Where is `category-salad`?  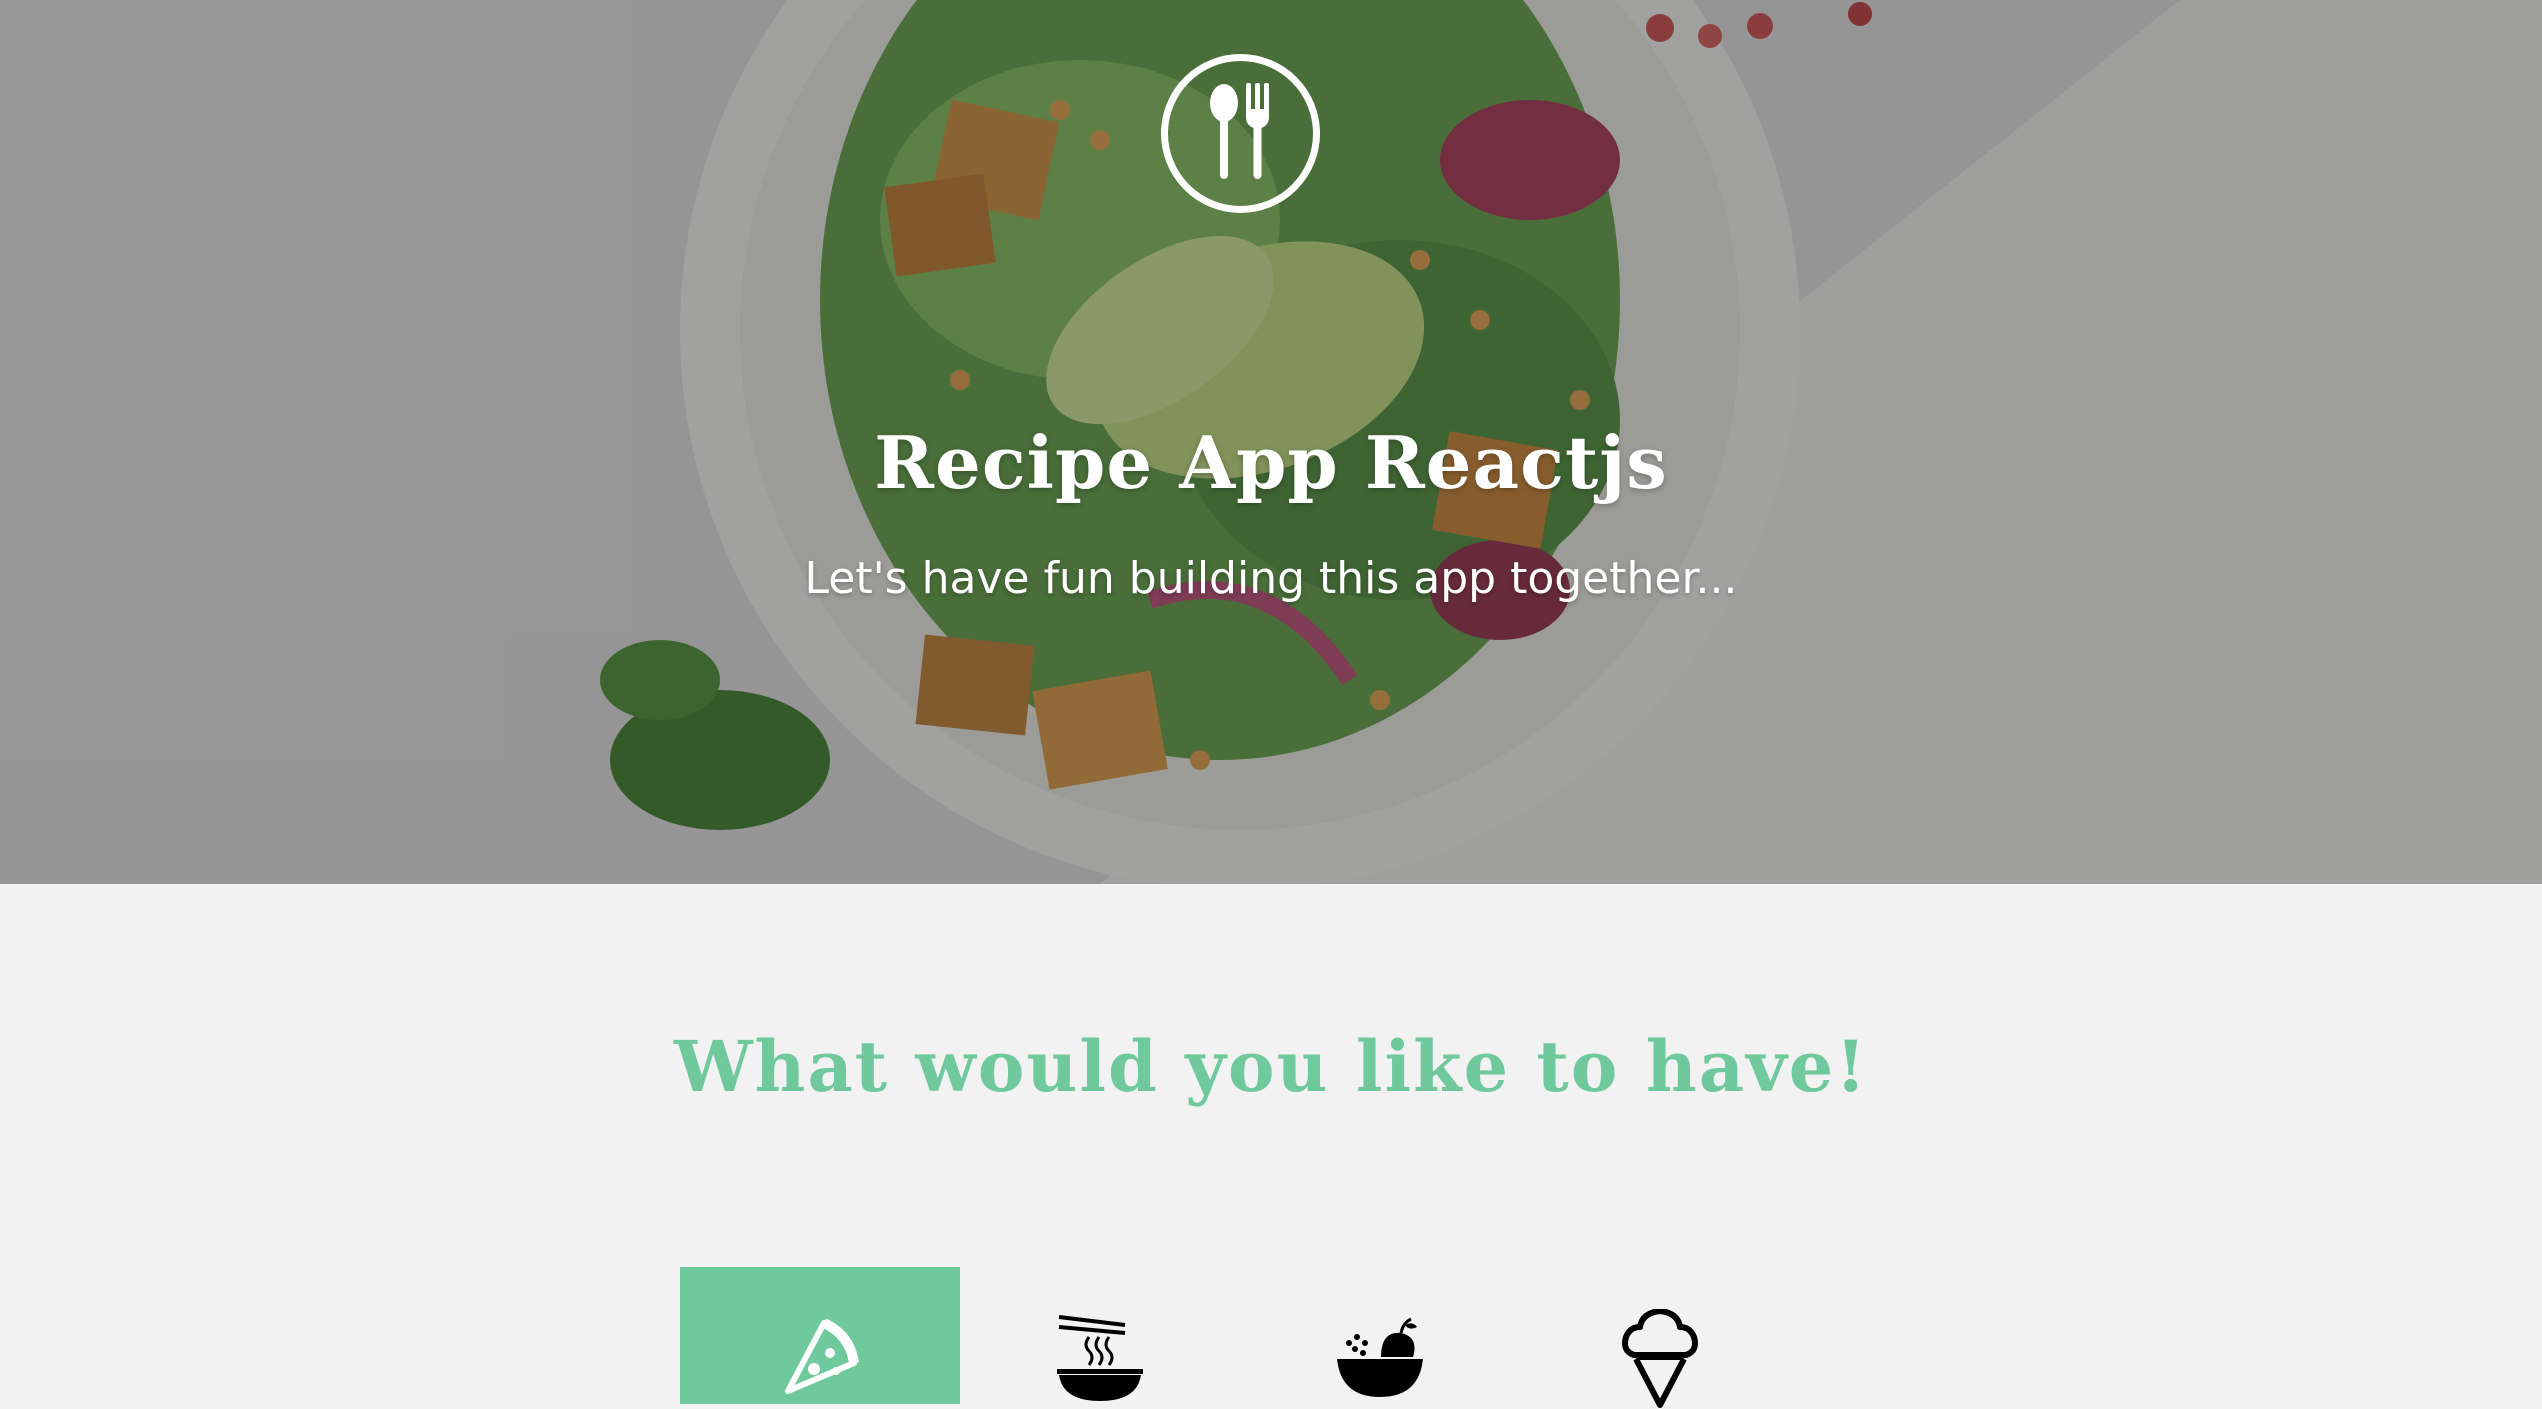 category-salad is located at coordinates (1380, 1335).